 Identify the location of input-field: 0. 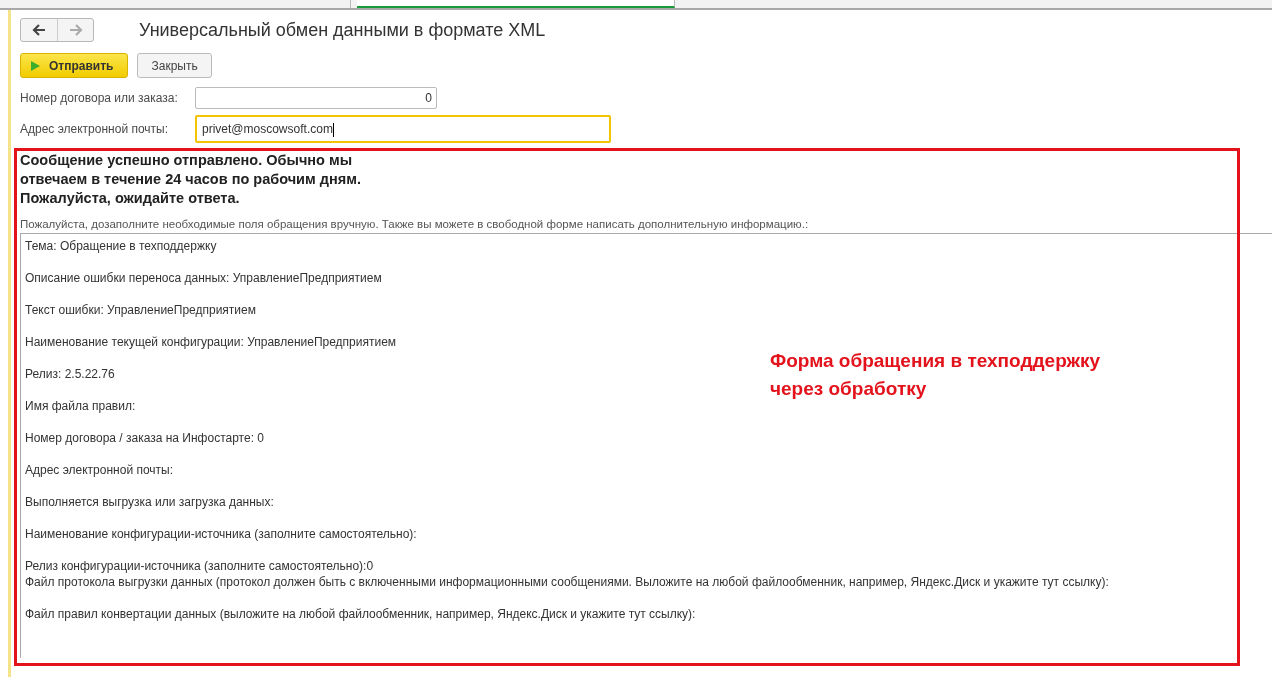
(316, 98).